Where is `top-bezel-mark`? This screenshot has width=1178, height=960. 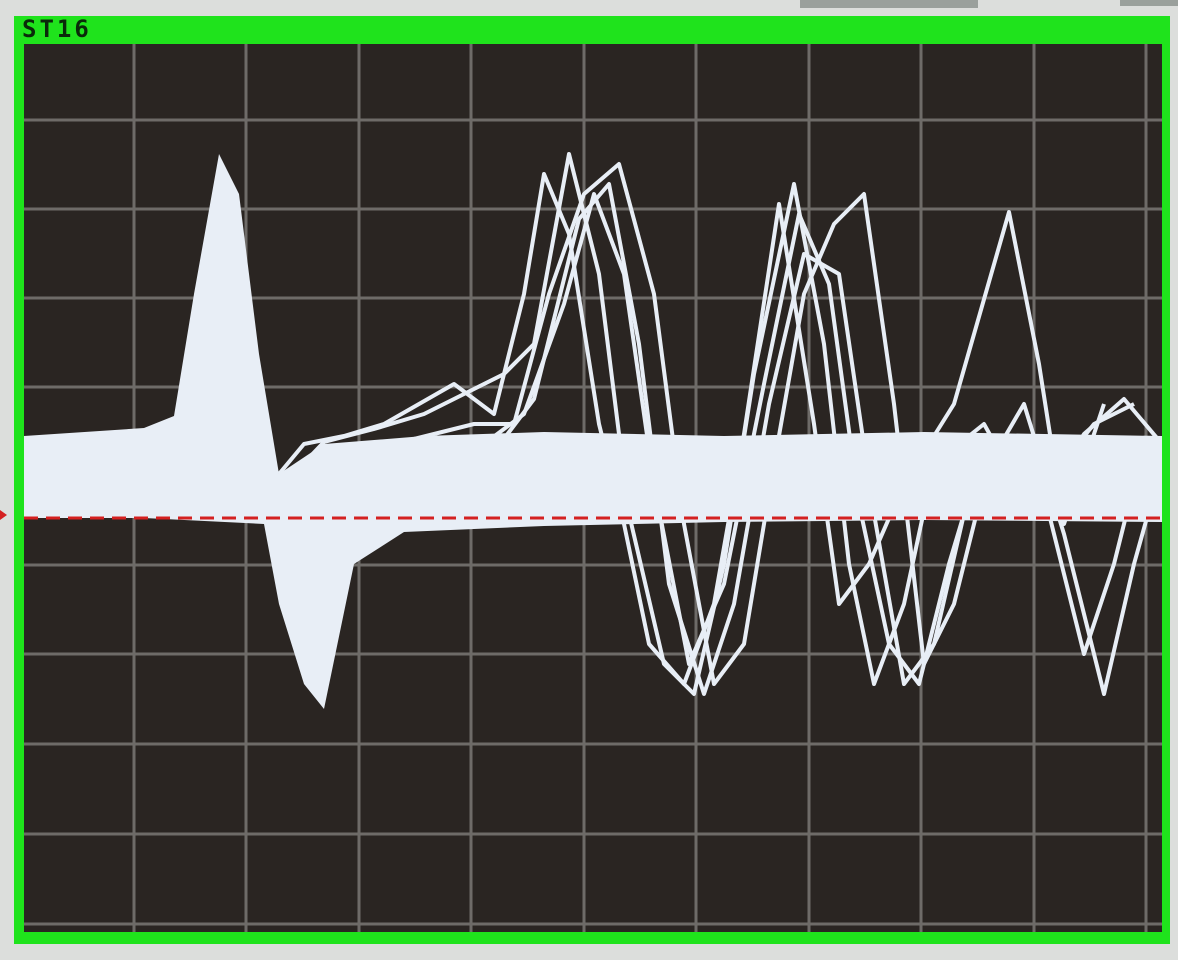 top-bezel-mark is located at coordinates (889, 4).